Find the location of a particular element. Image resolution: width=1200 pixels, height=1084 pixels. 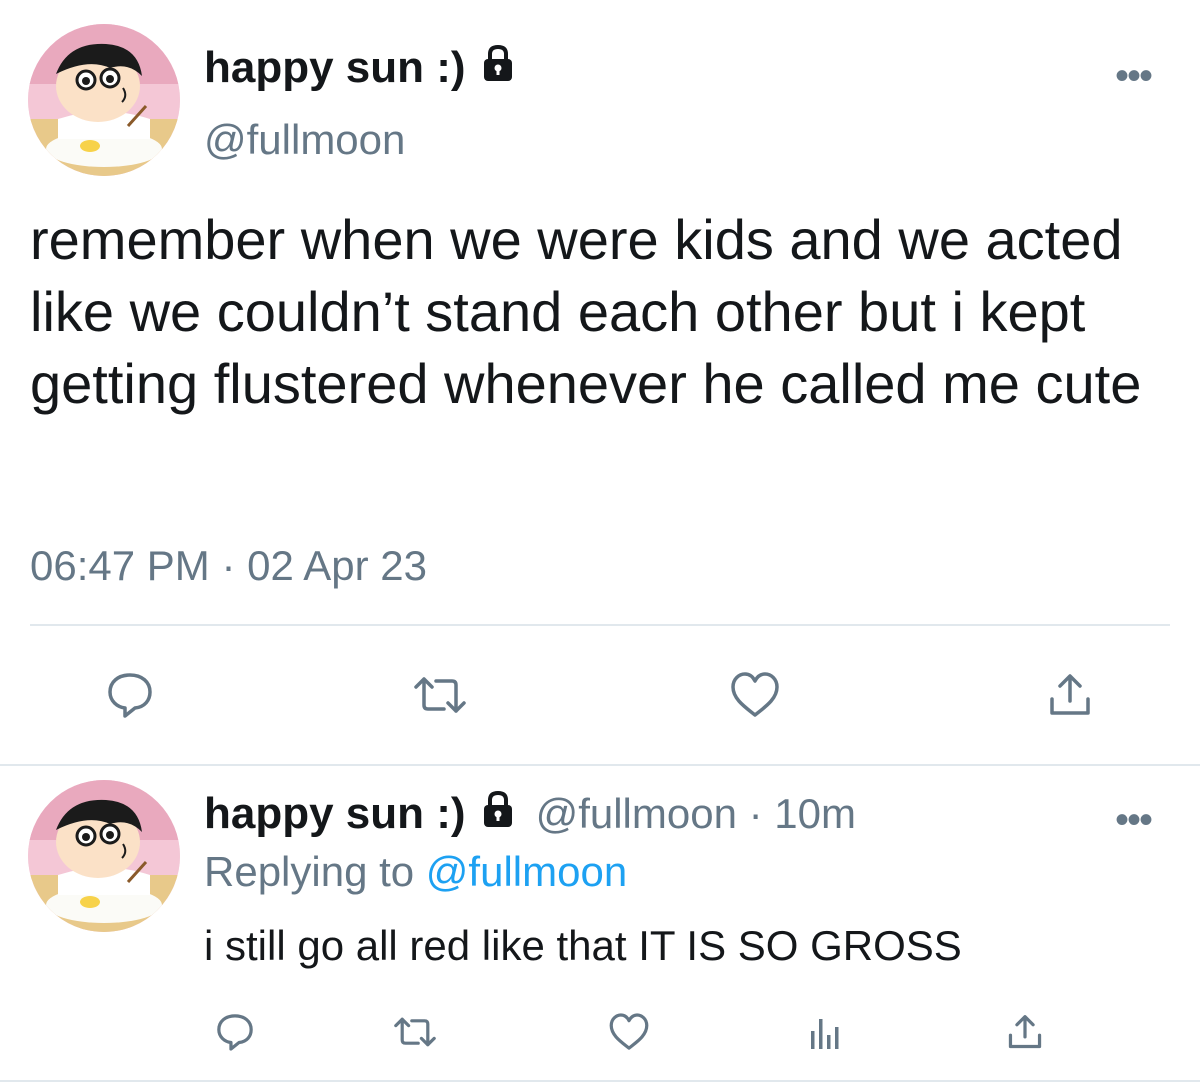

replying-to-handle: @fullmoon is located at coordinates (526, 871).